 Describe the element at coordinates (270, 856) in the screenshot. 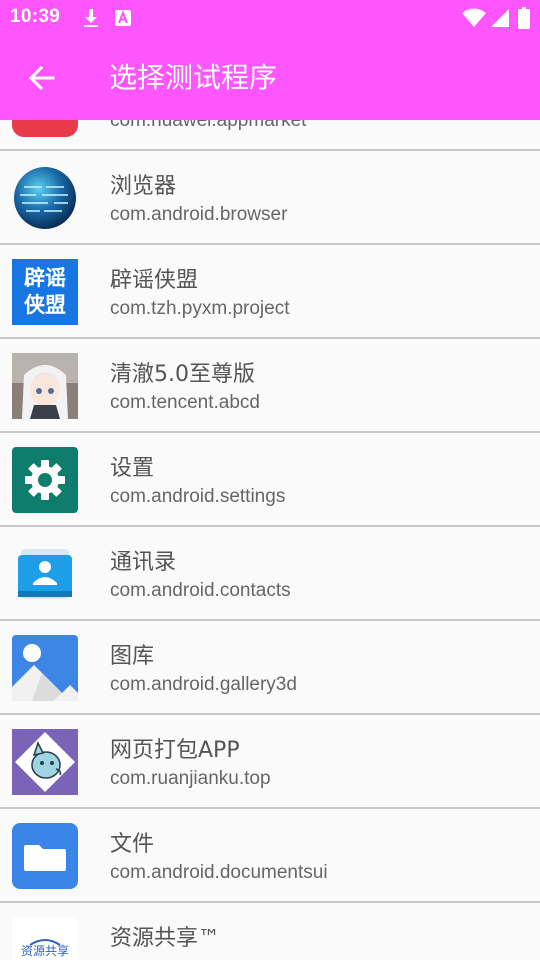

I see `app-row-files: 文件 com.android.documentsui` at that location.